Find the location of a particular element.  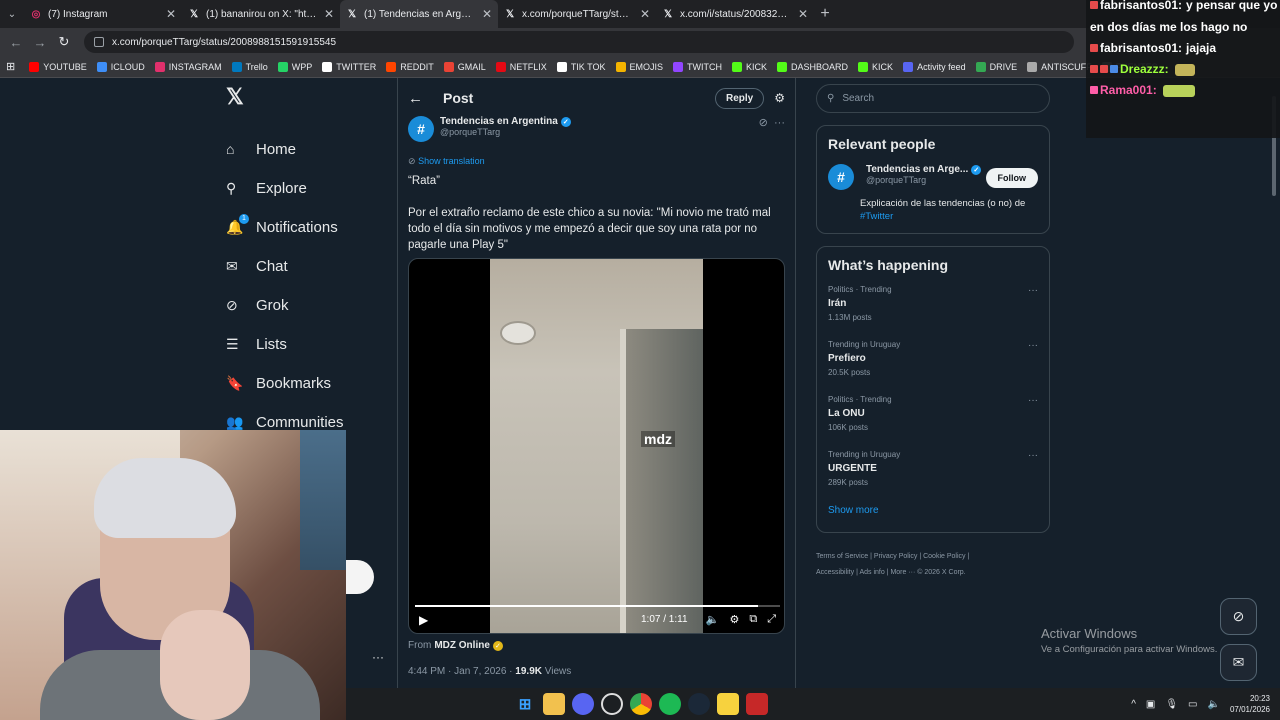

bookmark-reddit: REDDIT is located at coordinates (410, 66).